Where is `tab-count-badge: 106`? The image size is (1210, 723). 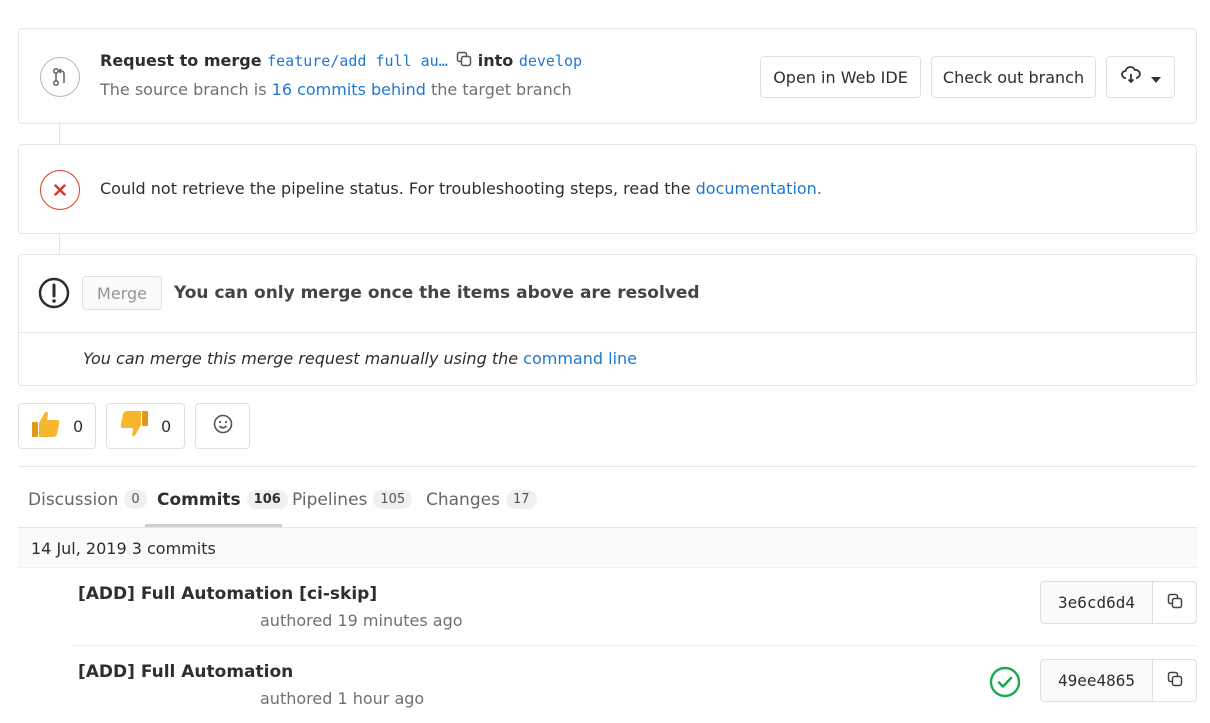 tab-count-badge: 106 is located at coordinates (267, 499).